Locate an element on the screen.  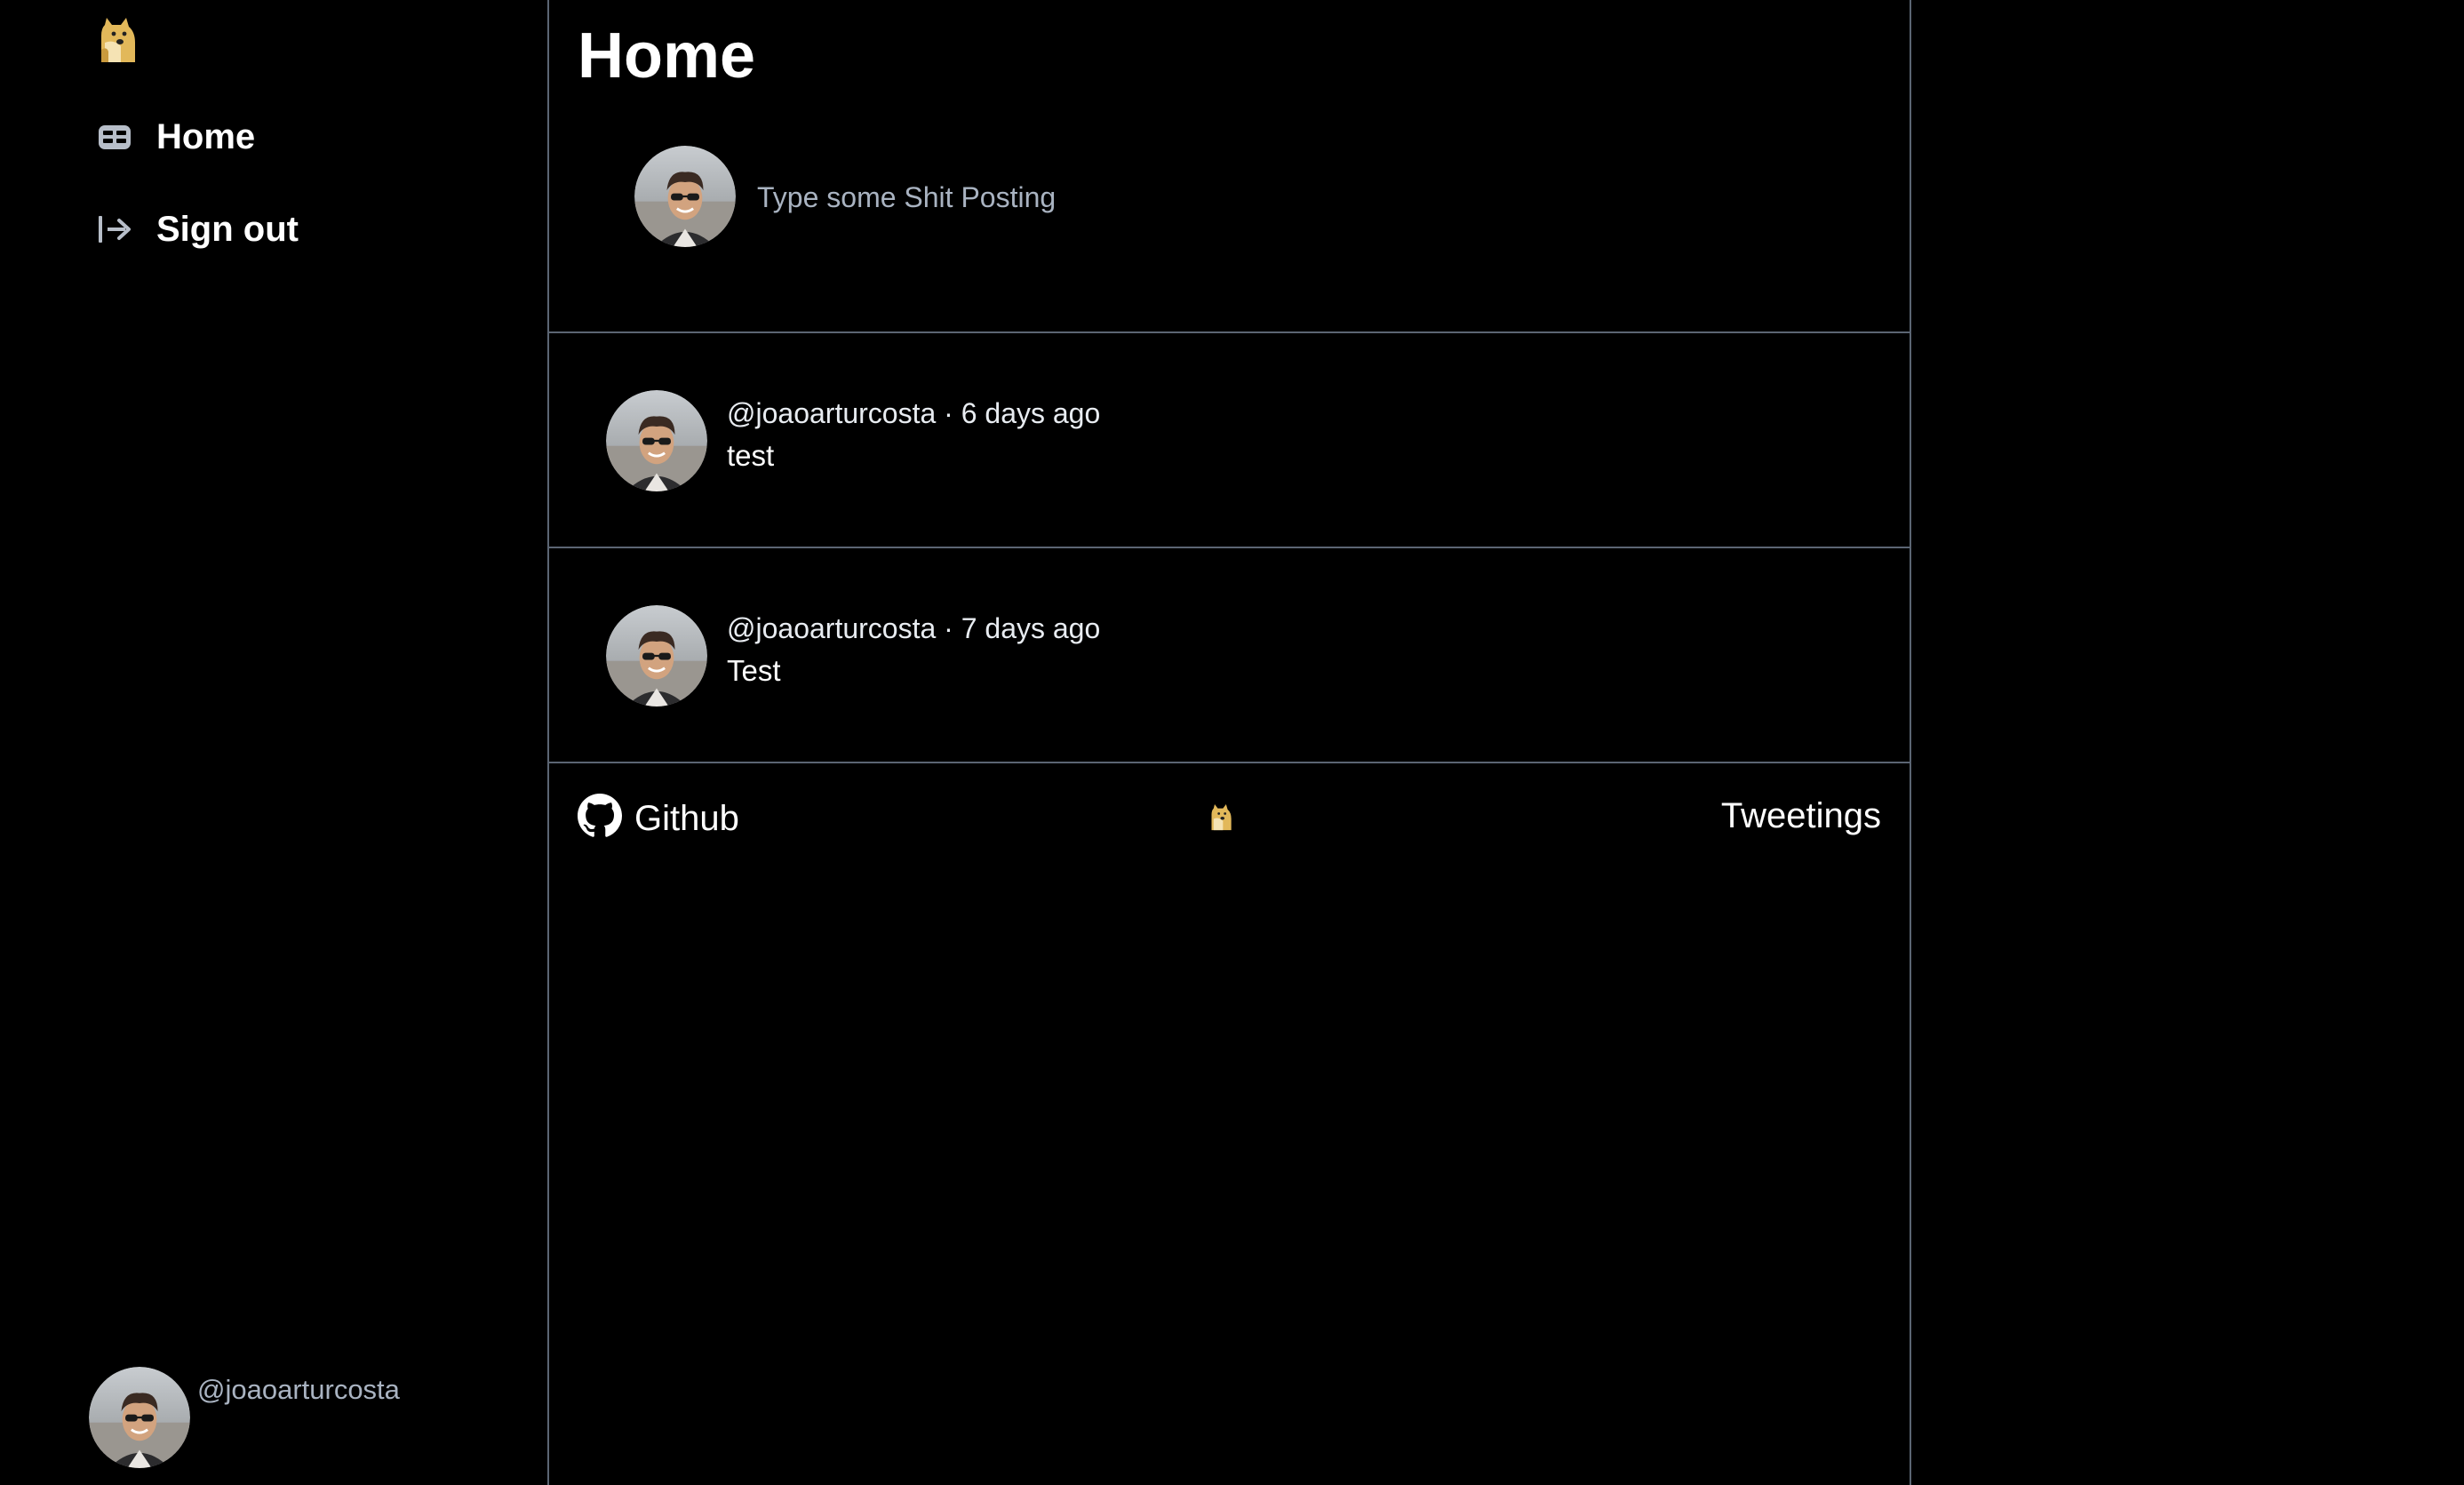
sidebar-item-sign-out: Sign out is located at coordinates (197, 229).